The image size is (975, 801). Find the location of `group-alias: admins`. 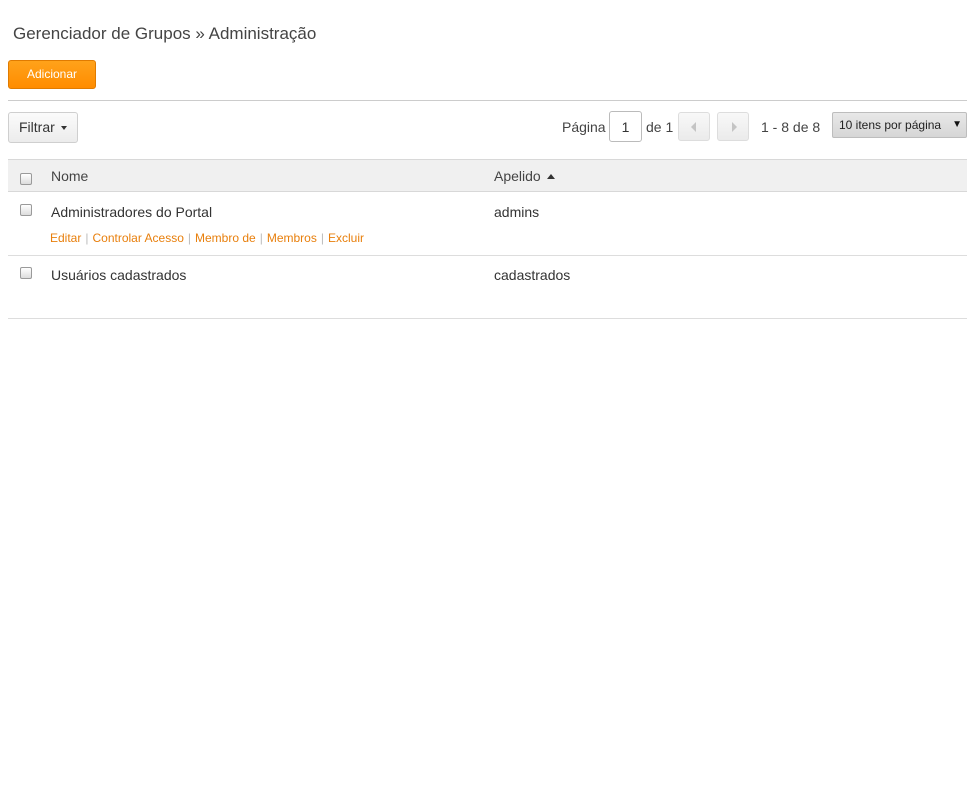

group-alias: admins is located at coordinates (517, 212).